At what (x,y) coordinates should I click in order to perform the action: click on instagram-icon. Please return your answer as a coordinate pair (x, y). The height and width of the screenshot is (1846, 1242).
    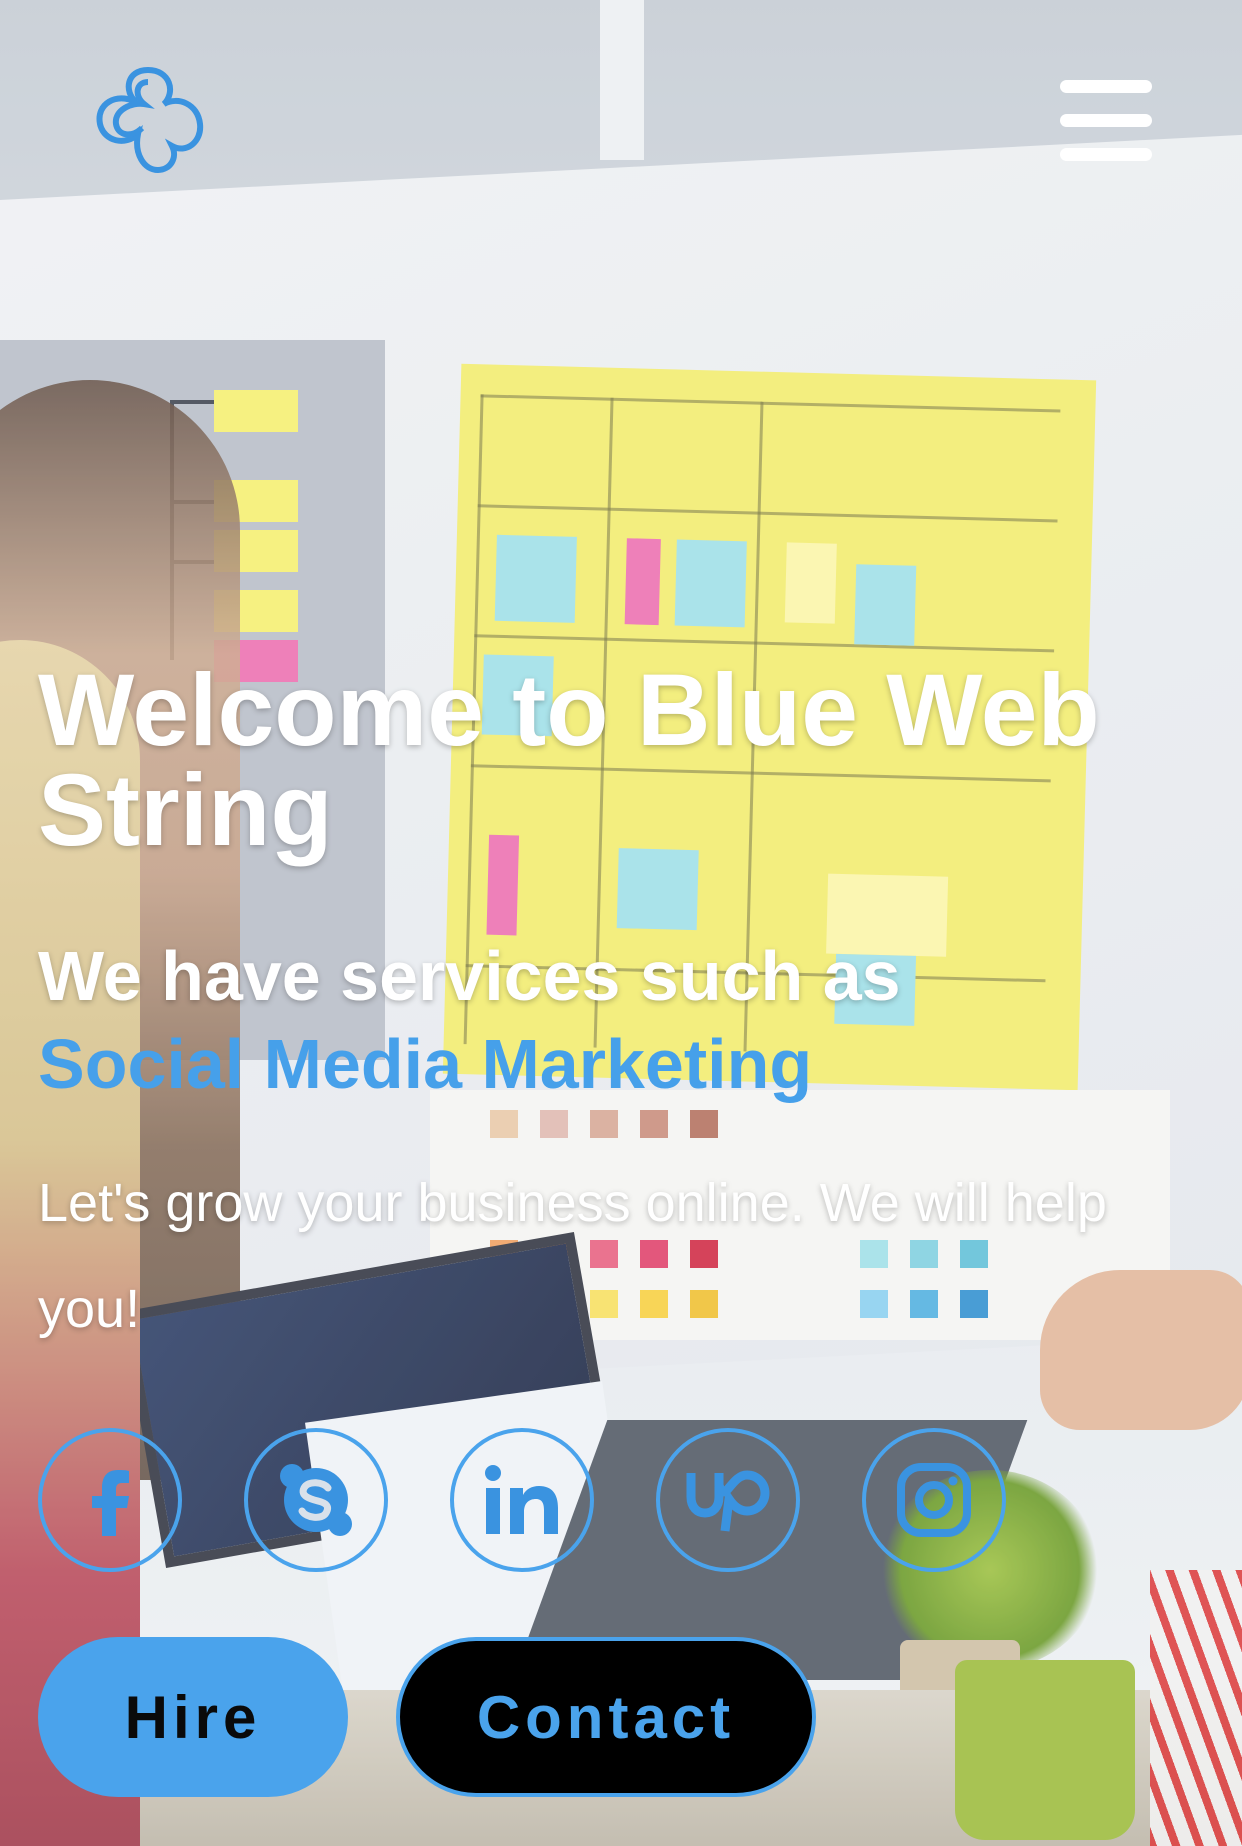
    Looking at the image, I should click on (934, 1500).